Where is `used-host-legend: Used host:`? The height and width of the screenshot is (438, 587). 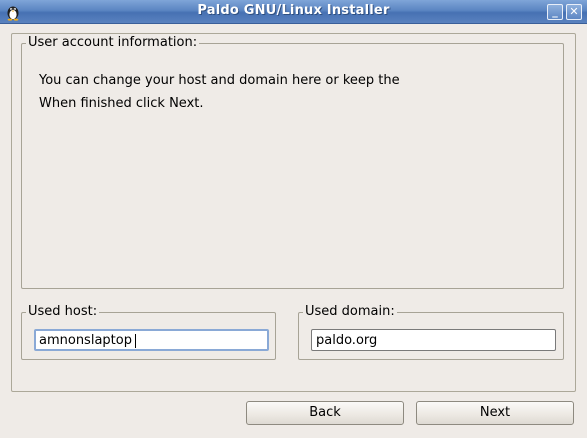
used-host-legend: Used host: is located at coordinates (63, 312).